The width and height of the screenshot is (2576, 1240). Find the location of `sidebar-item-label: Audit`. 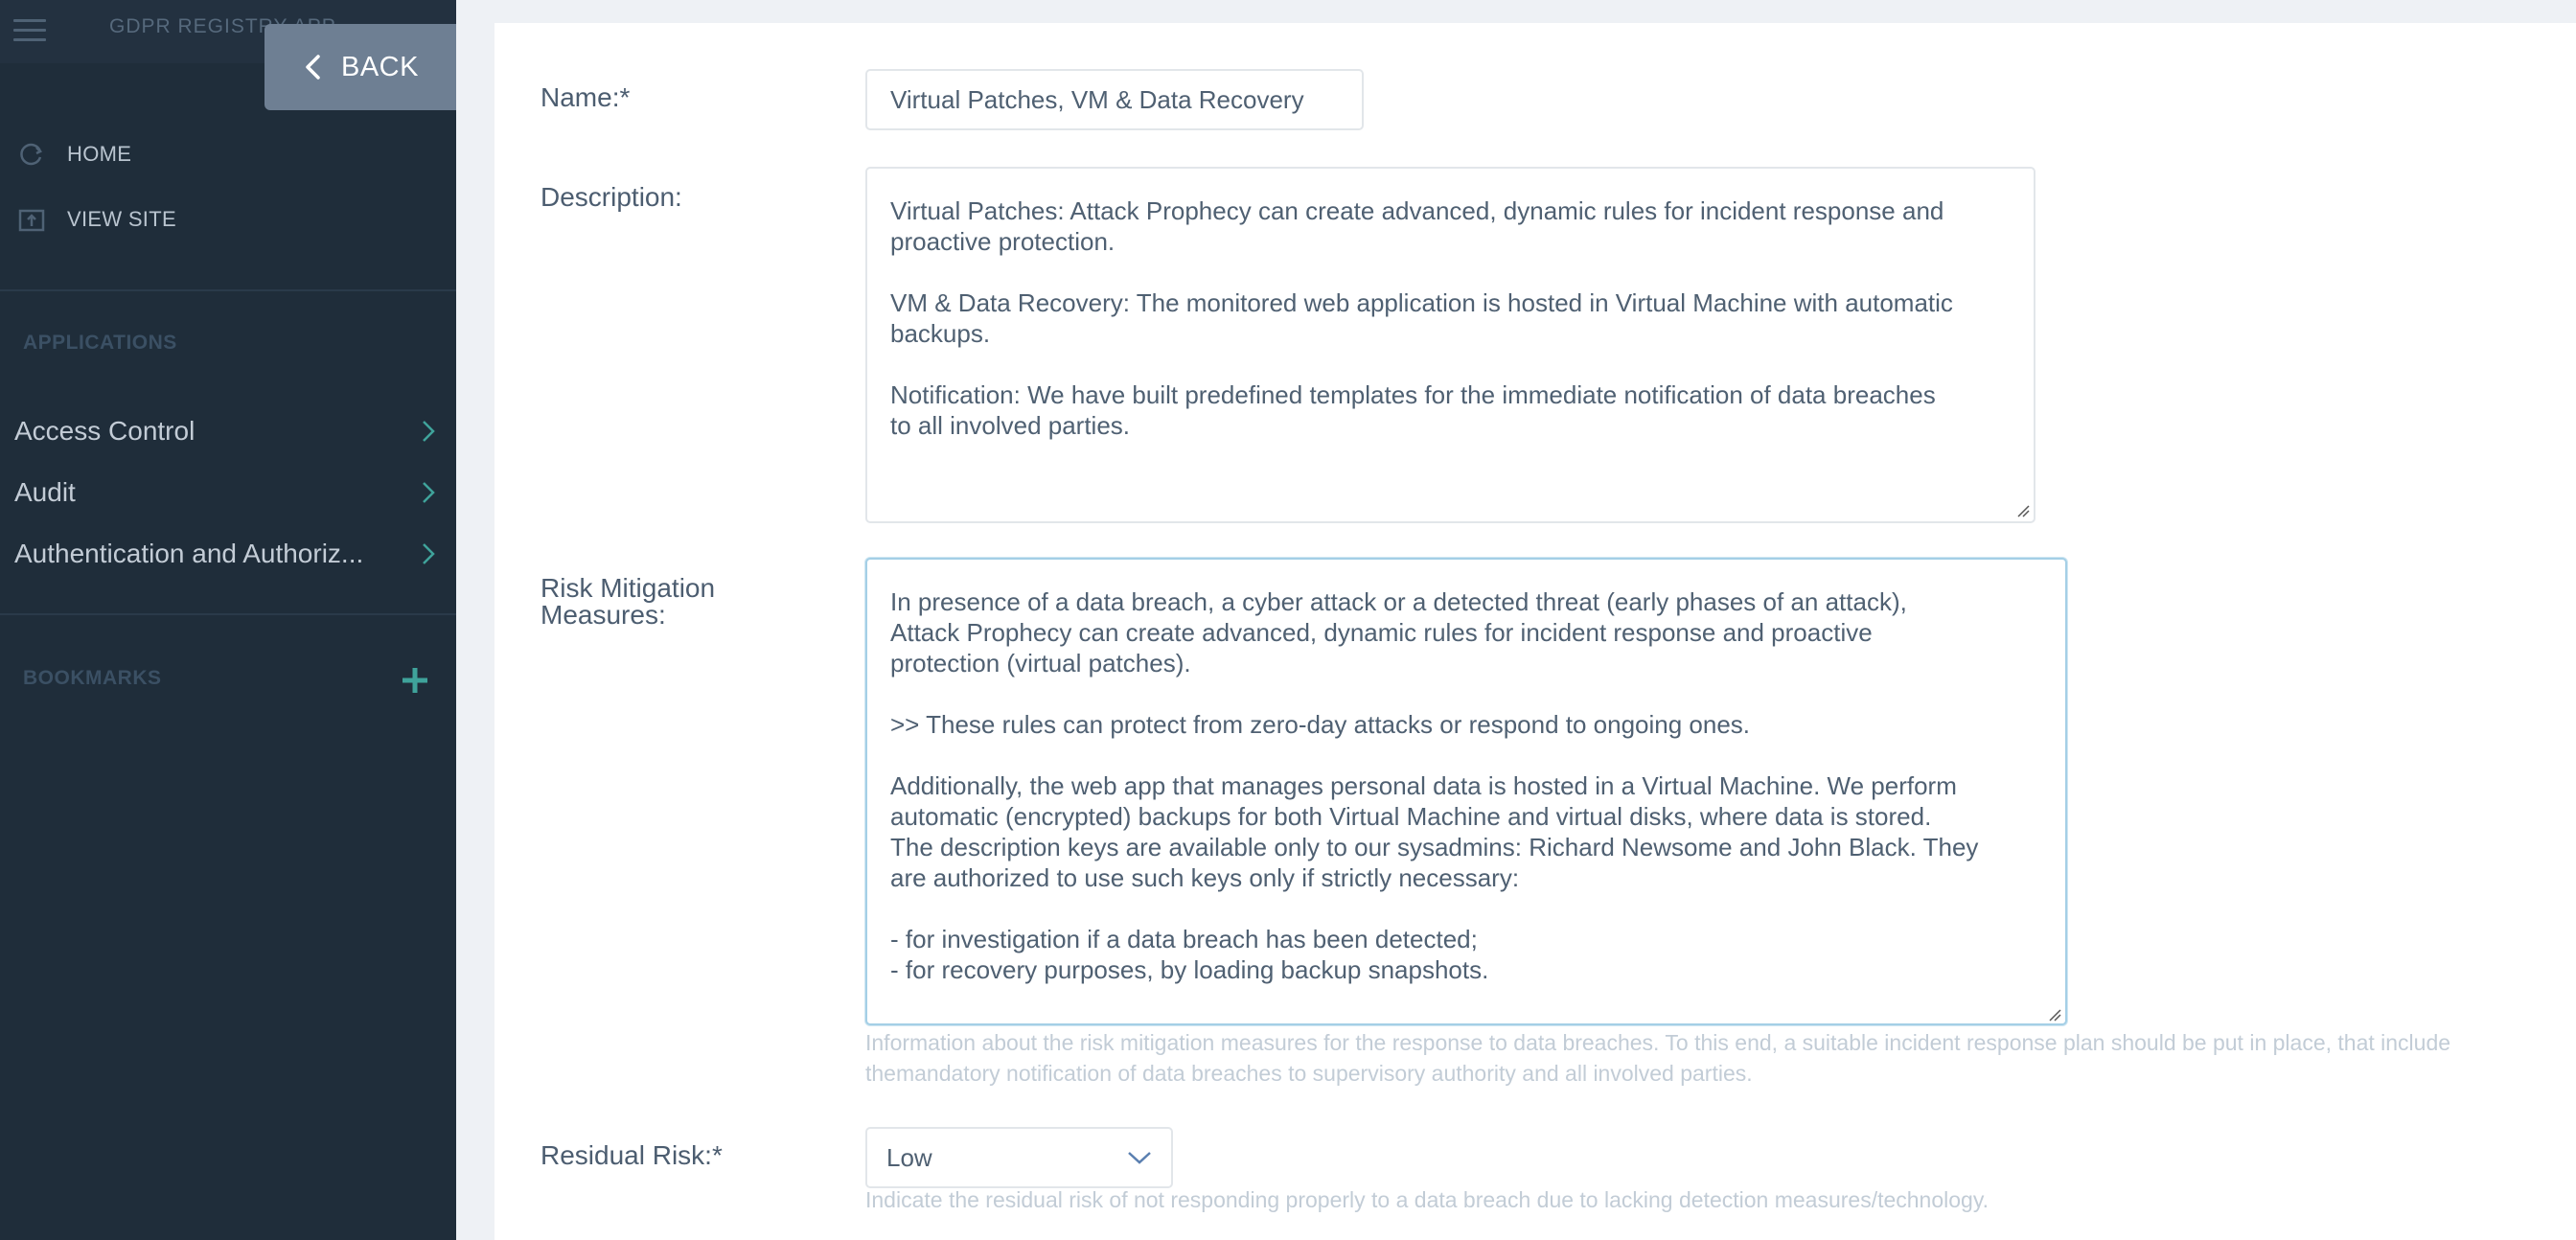

sidebar-item-label: Audit is located at coordinates (45, 492).